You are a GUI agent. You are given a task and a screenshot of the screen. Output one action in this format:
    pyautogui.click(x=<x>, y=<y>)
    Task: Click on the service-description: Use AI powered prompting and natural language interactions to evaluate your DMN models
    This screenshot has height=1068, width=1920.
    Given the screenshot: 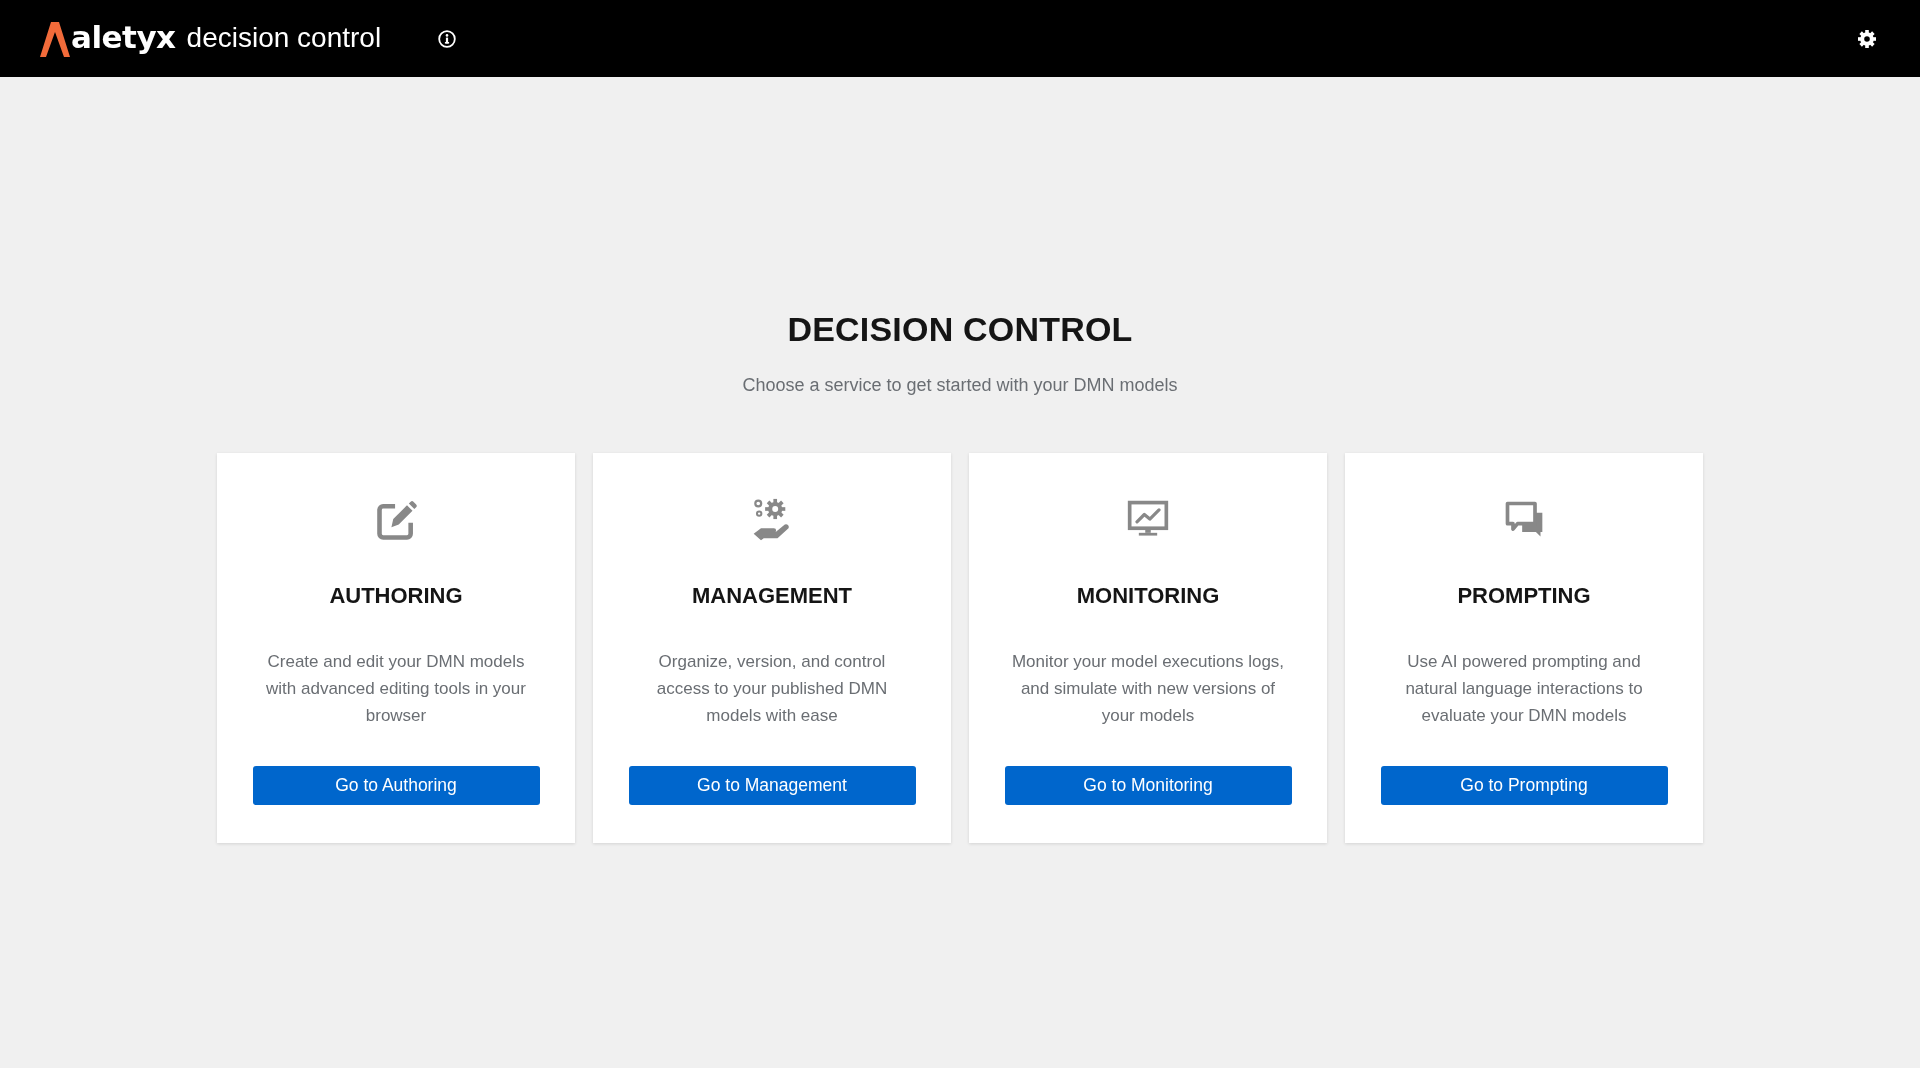 What is the action you would take?
    pyautogui.click(x=1524, y=689)
    